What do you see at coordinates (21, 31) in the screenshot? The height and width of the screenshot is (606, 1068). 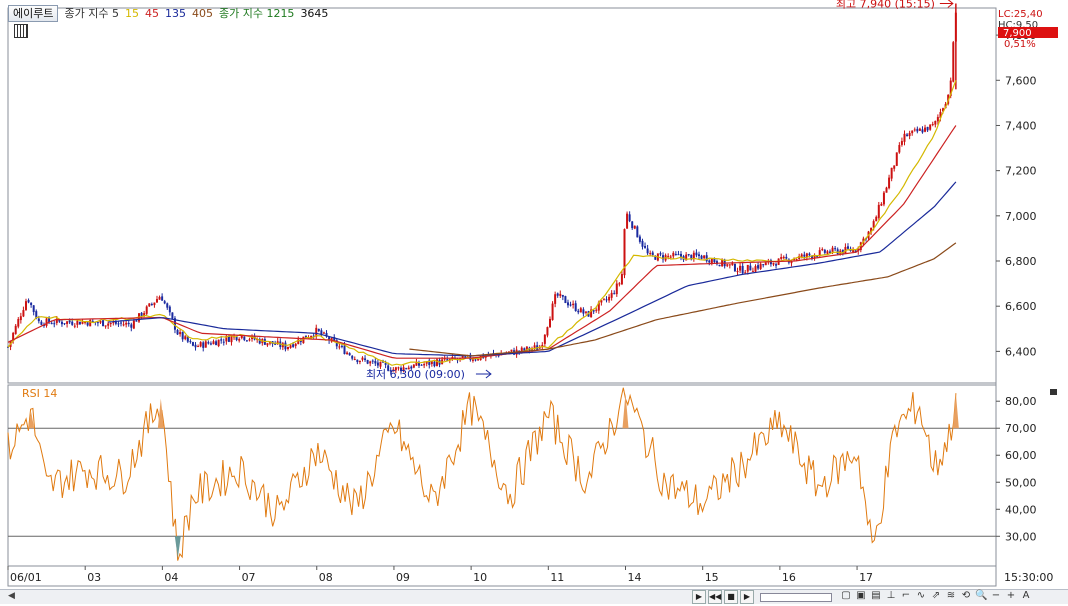 I see `data-table-icon` at bounding box center [21, 31].